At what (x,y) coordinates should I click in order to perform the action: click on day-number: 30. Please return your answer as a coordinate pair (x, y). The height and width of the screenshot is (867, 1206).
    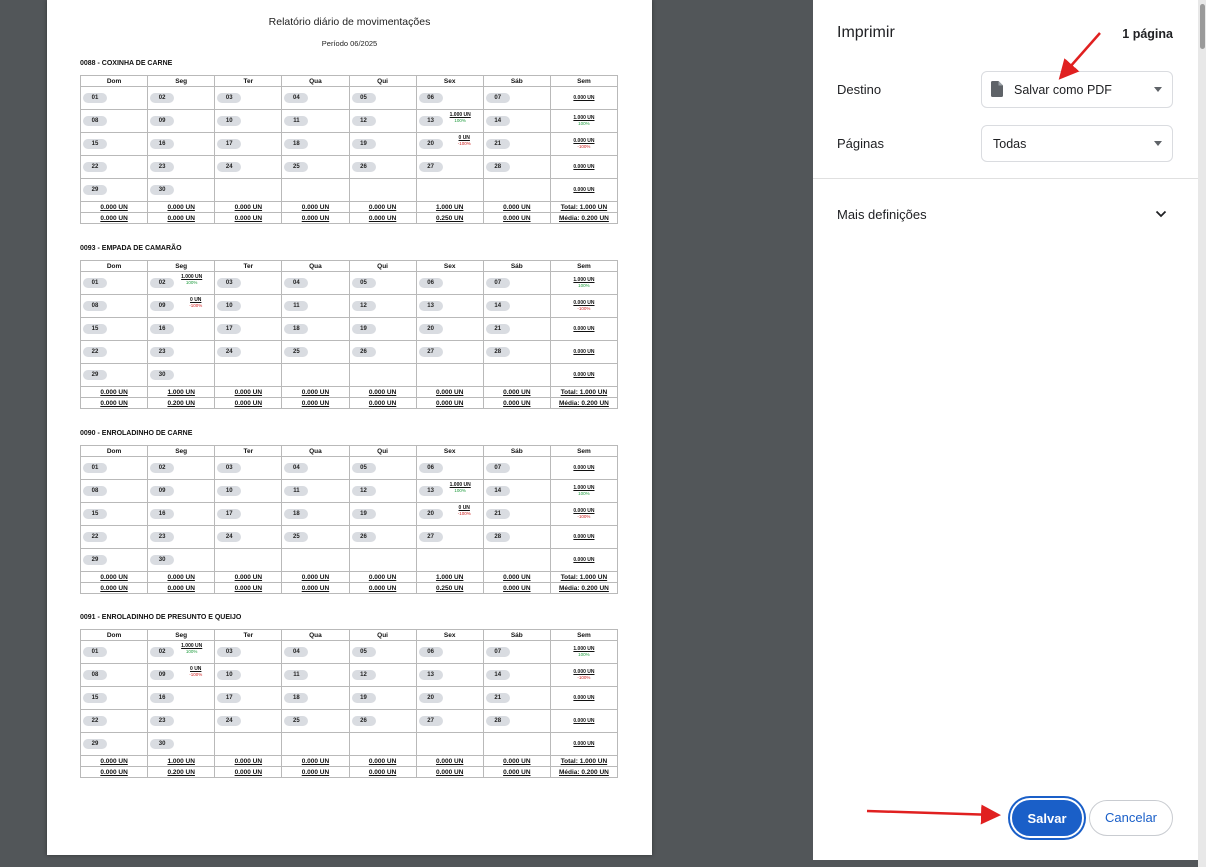
    Looking at the image, I should click on (162, 190).